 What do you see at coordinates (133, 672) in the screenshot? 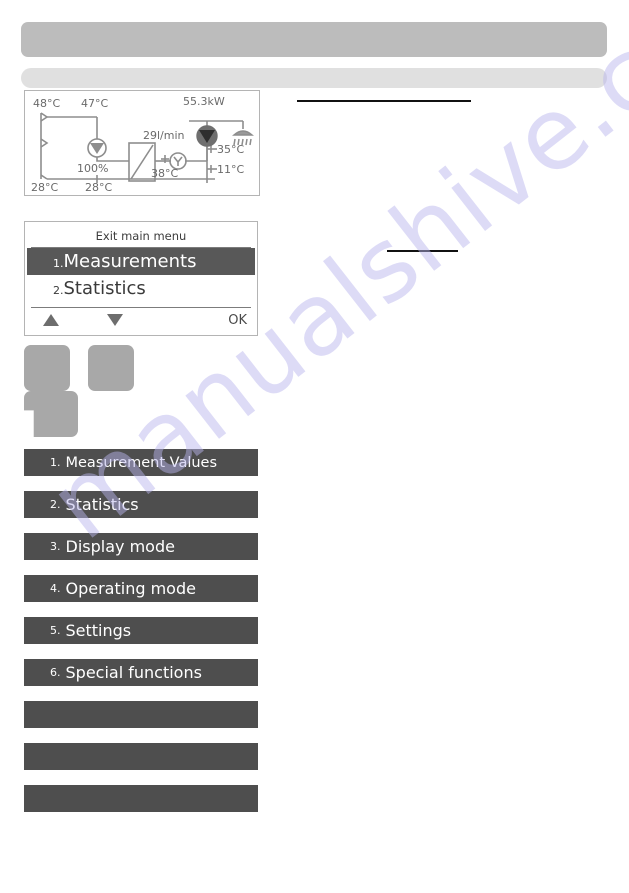
I see `menu-item-label: Special functions` at bounding box center [133, 672].